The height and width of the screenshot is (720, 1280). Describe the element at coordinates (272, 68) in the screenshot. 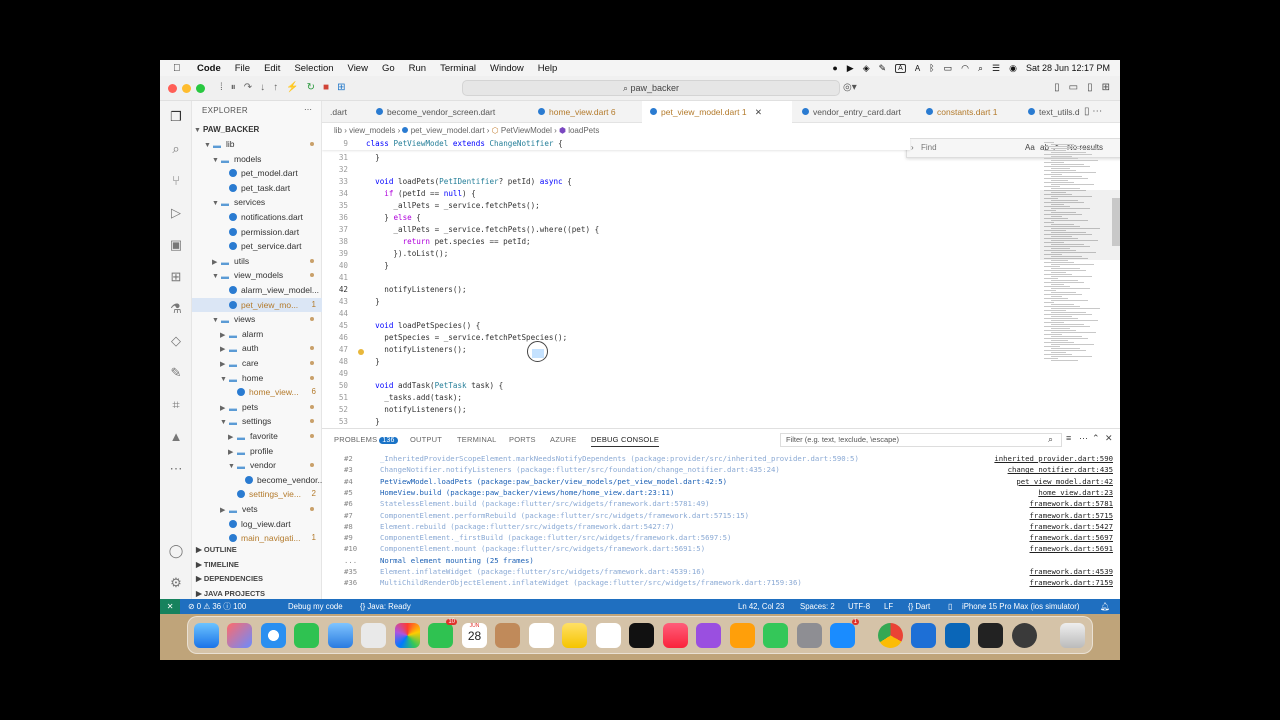

I see `menu-edit: Edit` at that location.